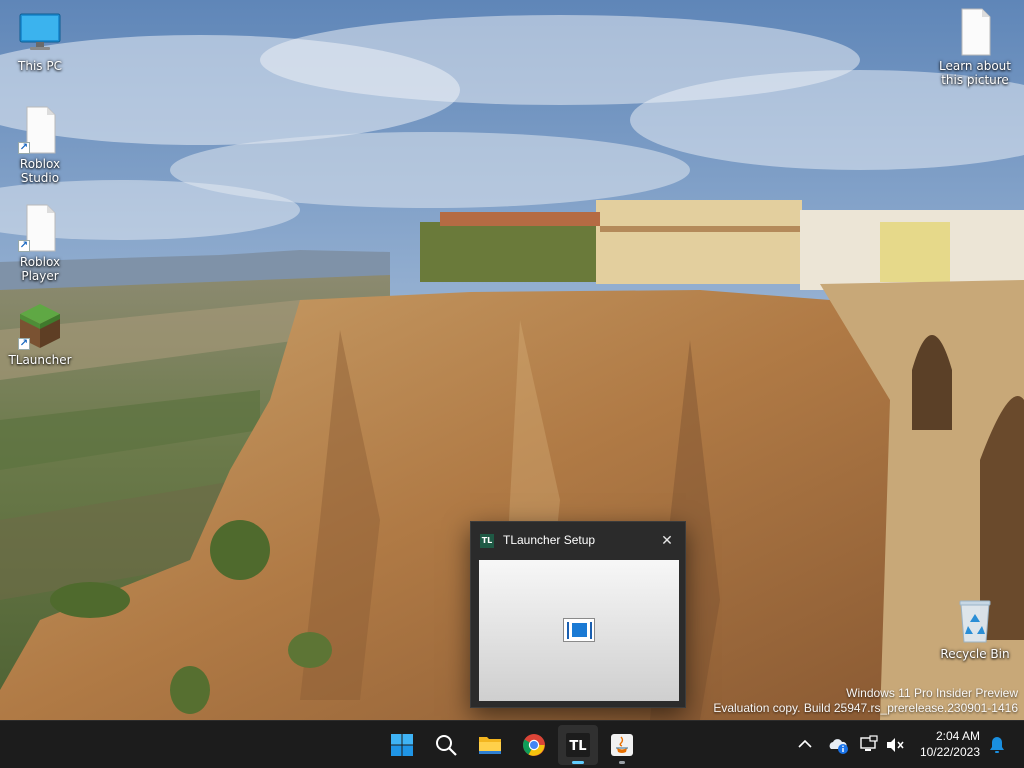 The height and width of the screenshot is (768, 1024). I want to click on active-indicator, so click(578, 762).